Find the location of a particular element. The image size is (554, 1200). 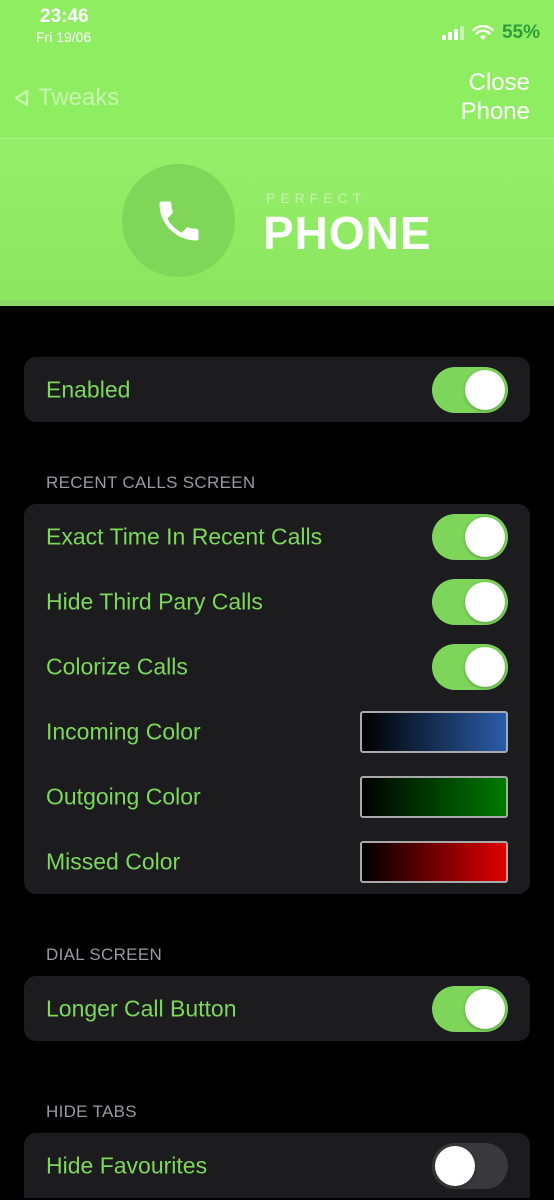

enabled-group: Enabled is located at coordinates (277, 389).